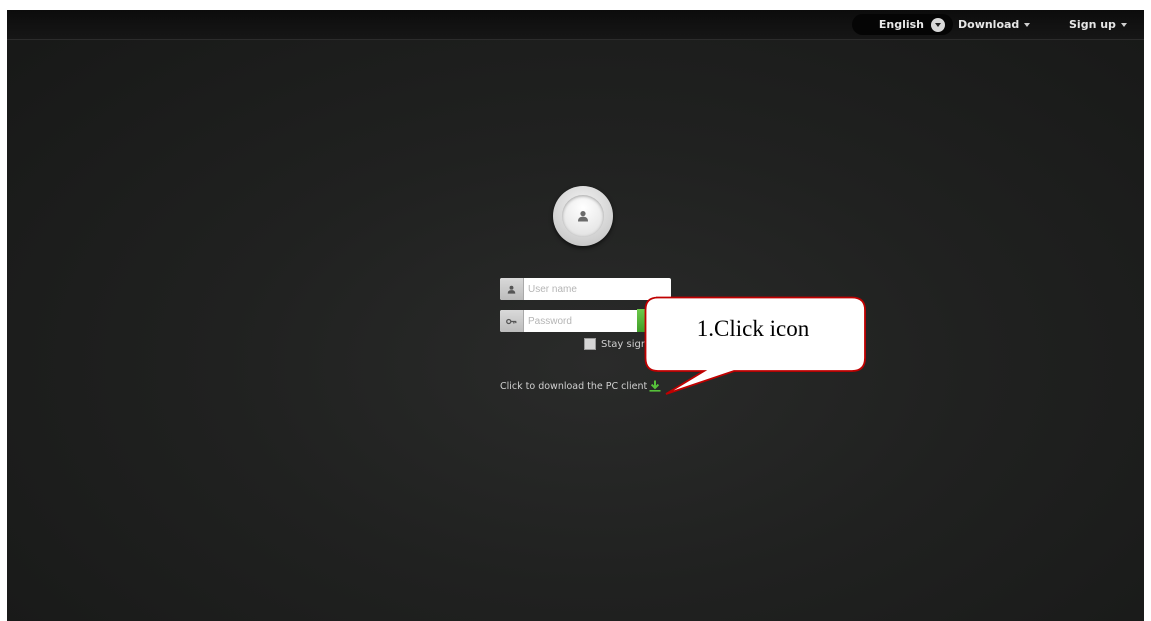 This screenshot has height=621, width=1151. I want to click on callout-annotation: 1.Click icon, so click(756, 349).